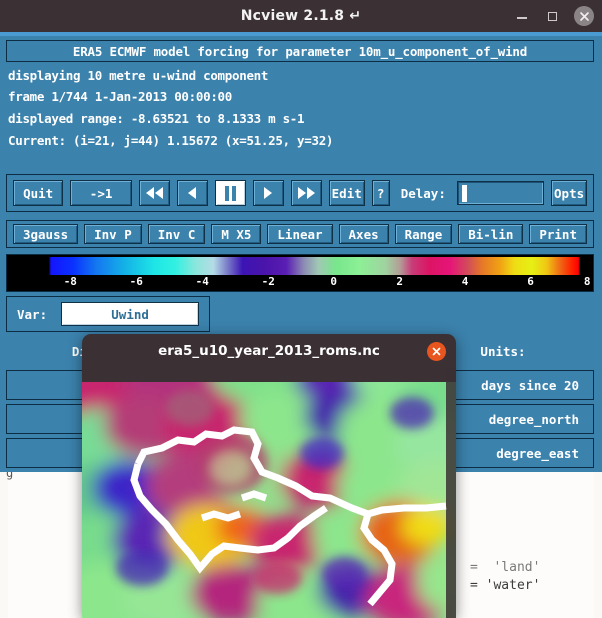 This screenshot has width=602, height=618. I want to click on info-line-displaying: displaying 10 metre u-wind component, so click(138, 75).